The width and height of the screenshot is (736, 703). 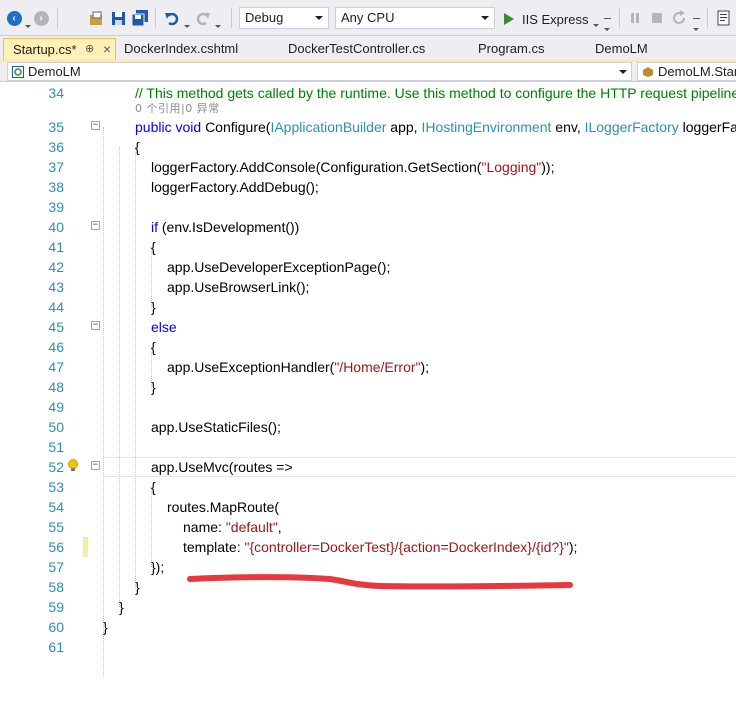 What do you see at coordinates (203, 18) in the screenshot?
I see `redo-button` at bounding box center [203, 18].